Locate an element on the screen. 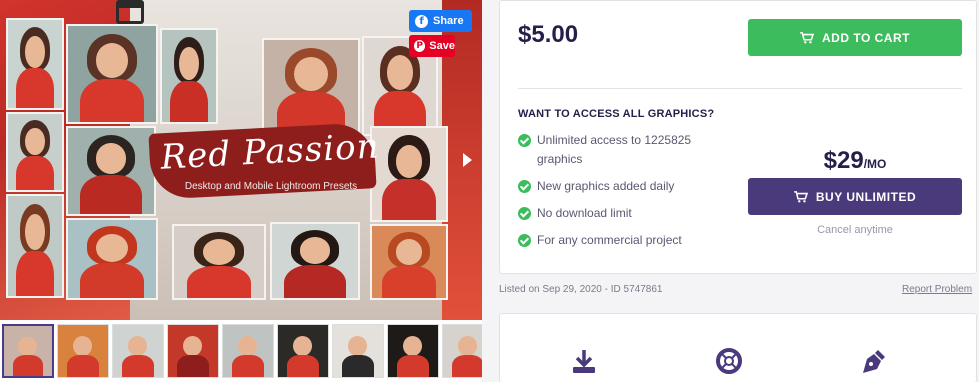 The height and width of the screenshot is (382, 979). support-lifebuoy-icon is located at coordinates (729, 361).